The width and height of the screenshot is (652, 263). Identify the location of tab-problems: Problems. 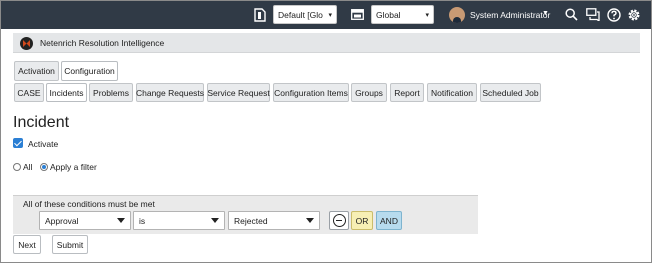
(111, 92).